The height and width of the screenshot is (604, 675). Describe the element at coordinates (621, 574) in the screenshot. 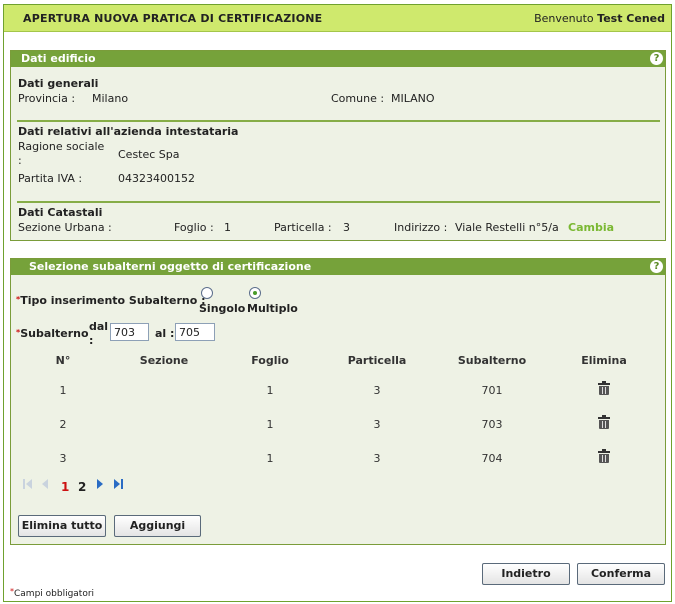

I see `confirm-button: Conferma` at that location.